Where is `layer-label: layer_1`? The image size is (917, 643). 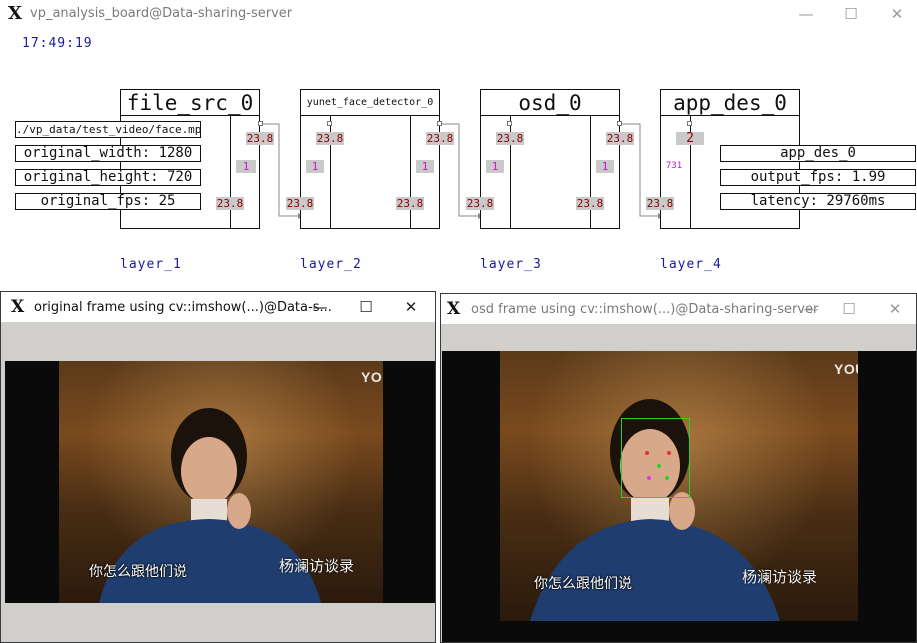
layer-label: layer_1 is located at coordinates (151, 264).